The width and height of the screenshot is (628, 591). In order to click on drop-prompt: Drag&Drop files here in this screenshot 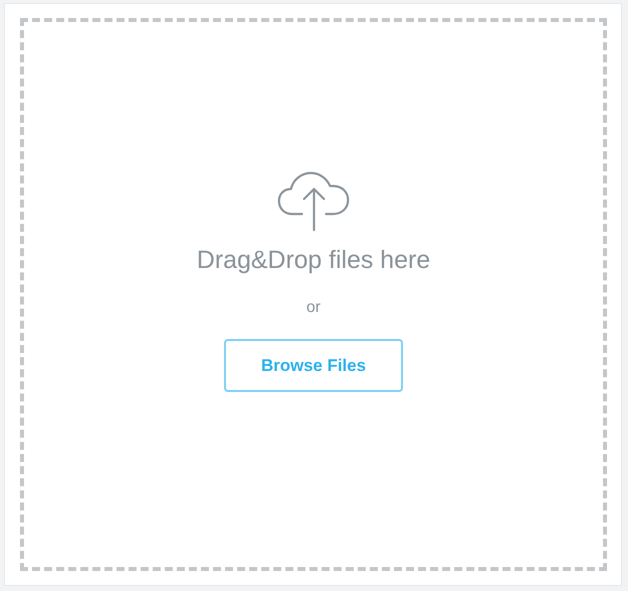, I will do `click(313, 260)`.